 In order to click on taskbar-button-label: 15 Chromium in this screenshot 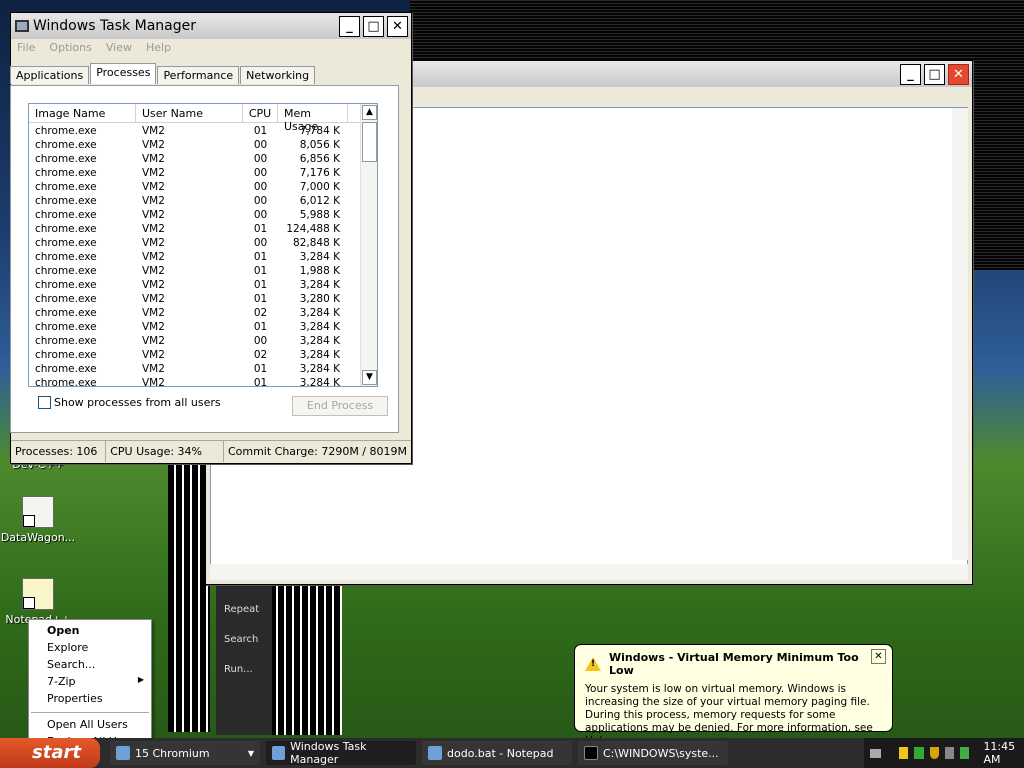, I will do `click(172, 753)`.